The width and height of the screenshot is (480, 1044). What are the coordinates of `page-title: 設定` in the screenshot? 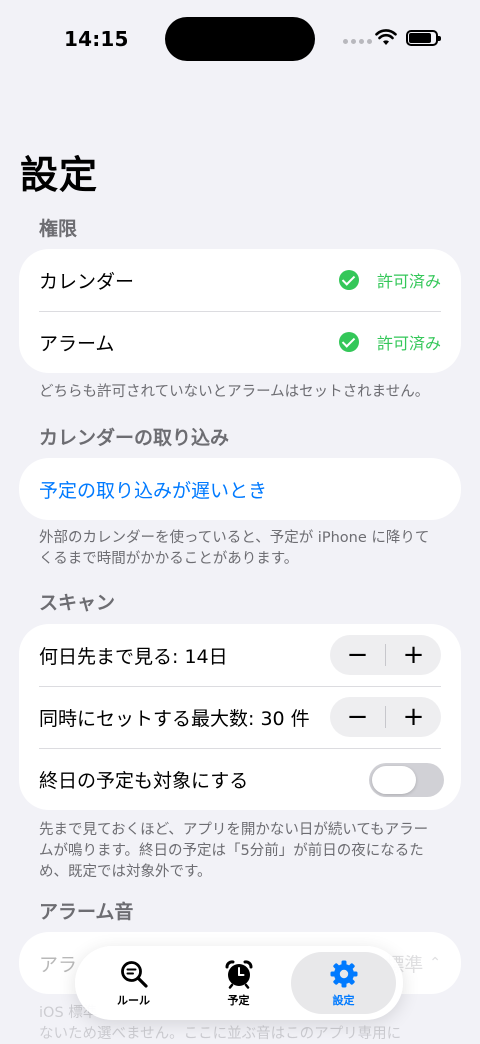 It's located at (59, 175).